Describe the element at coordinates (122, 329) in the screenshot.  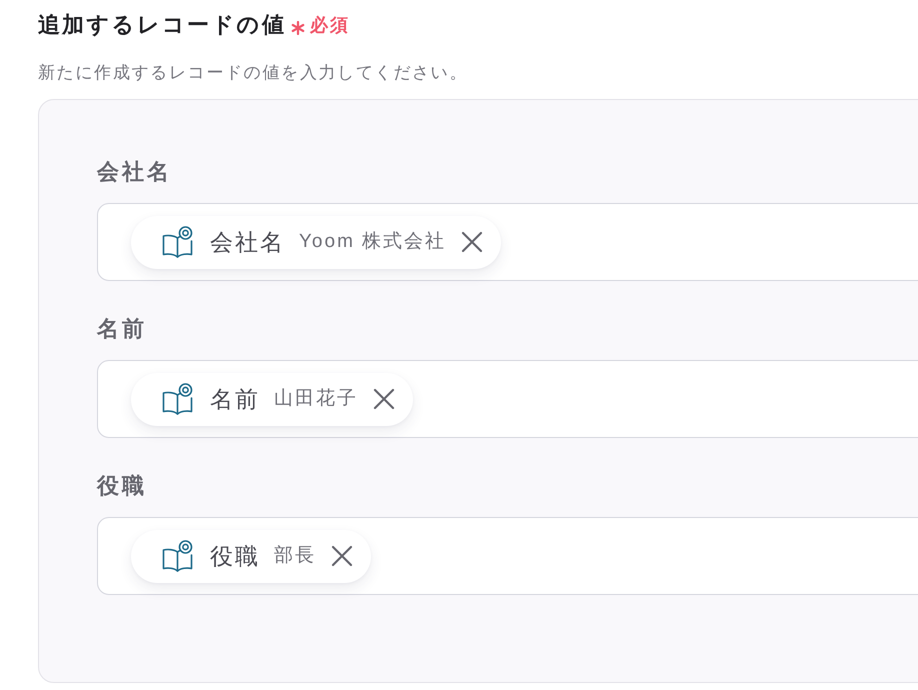
I see `field-label: 名前` at that location.